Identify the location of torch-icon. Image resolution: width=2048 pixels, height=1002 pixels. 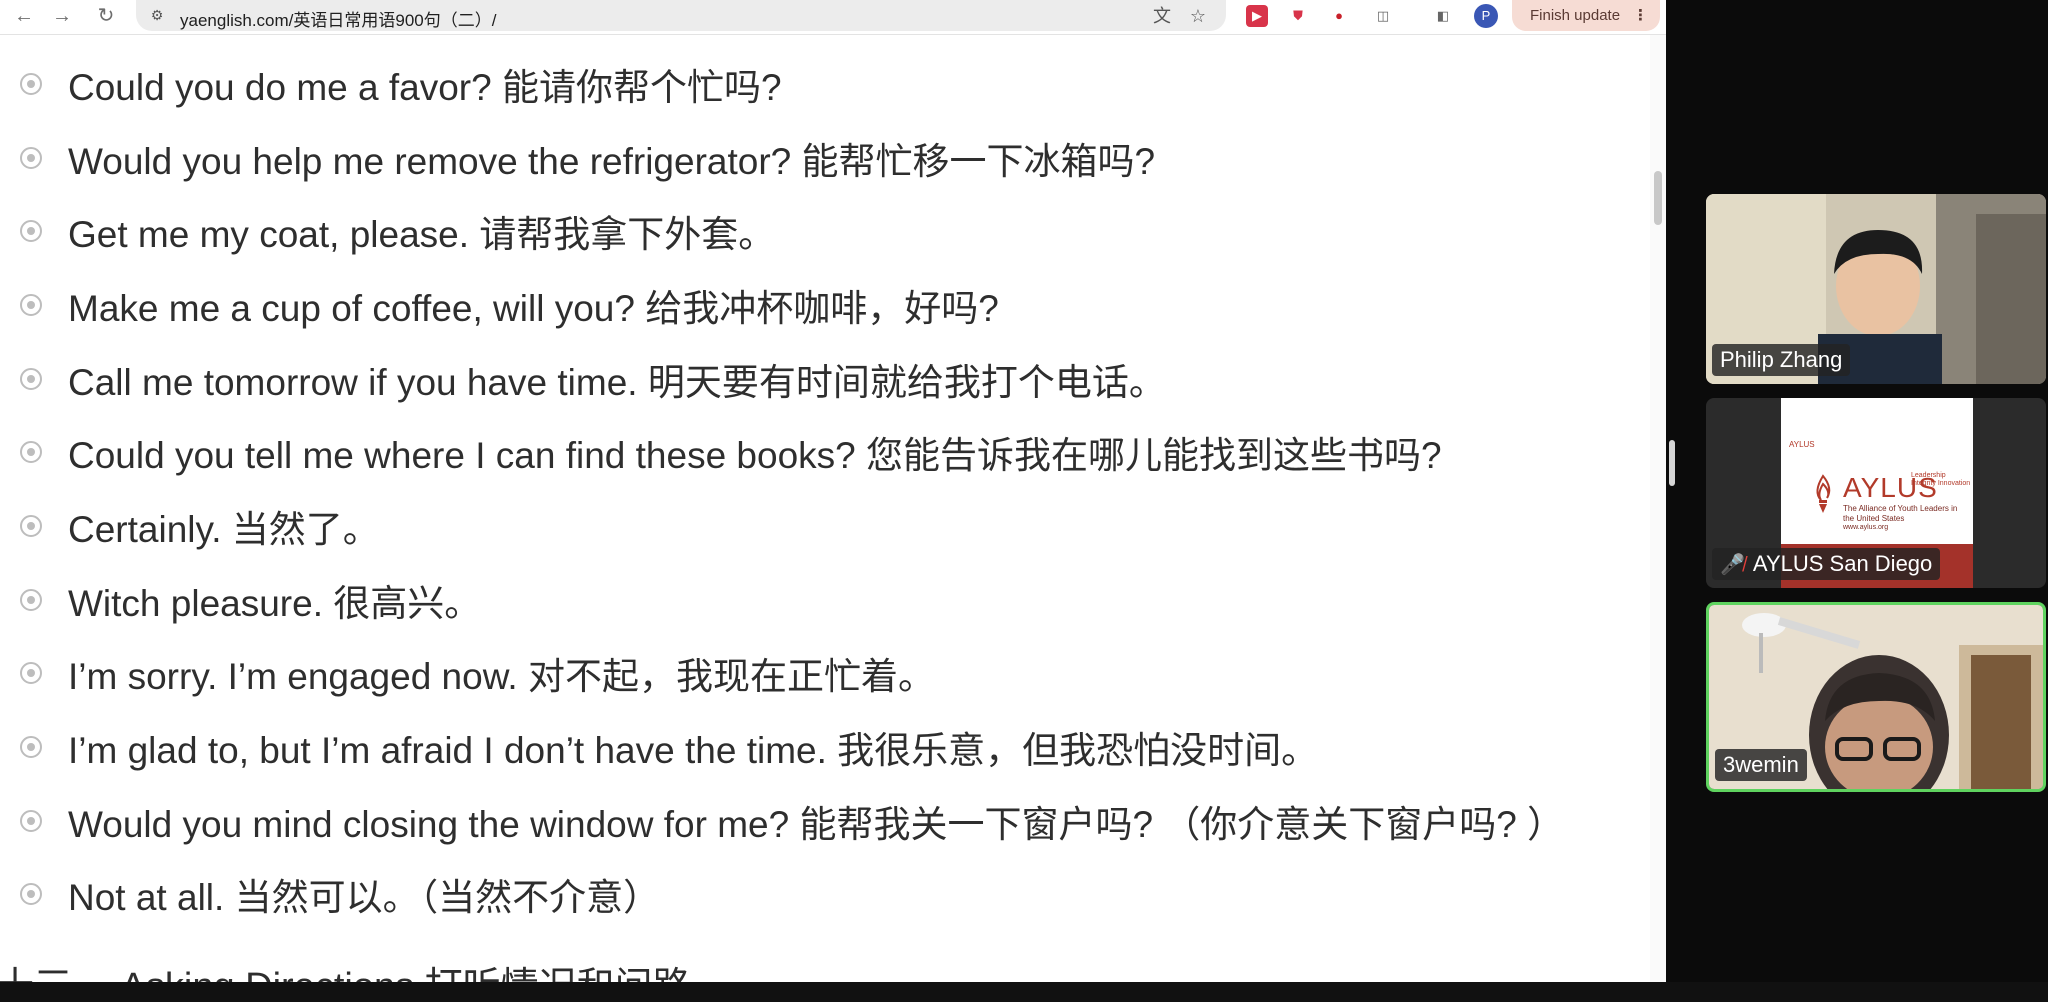
(1823, 493).